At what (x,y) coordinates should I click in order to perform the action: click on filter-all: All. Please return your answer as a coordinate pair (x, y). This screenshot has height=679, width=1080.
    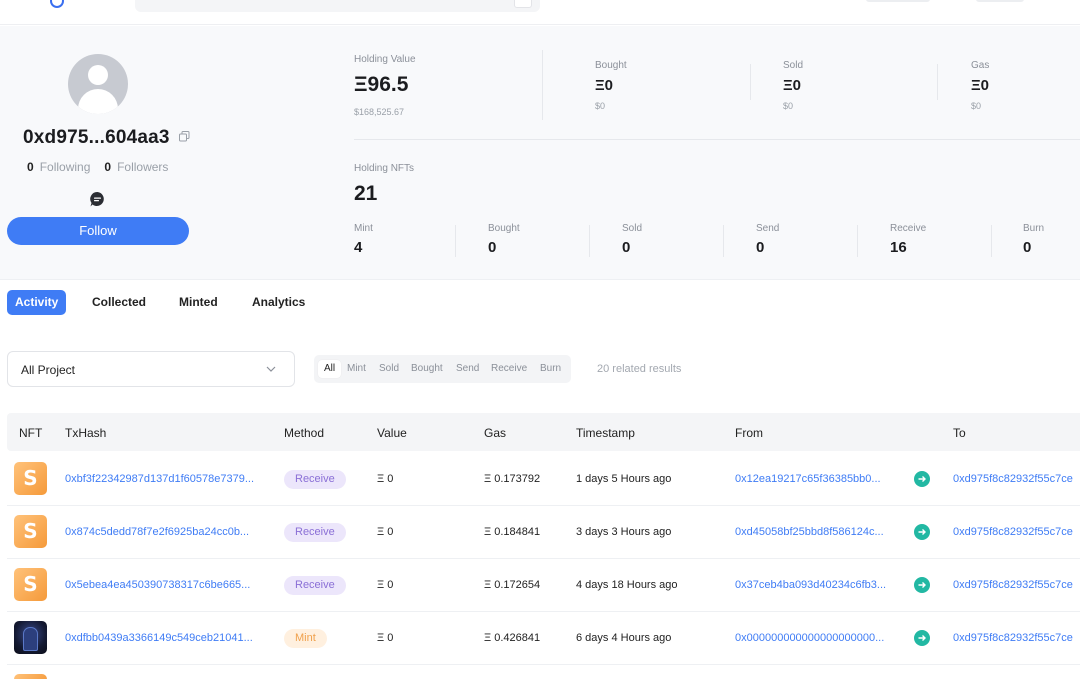
    Looking at the image, I should click on (330, 369).